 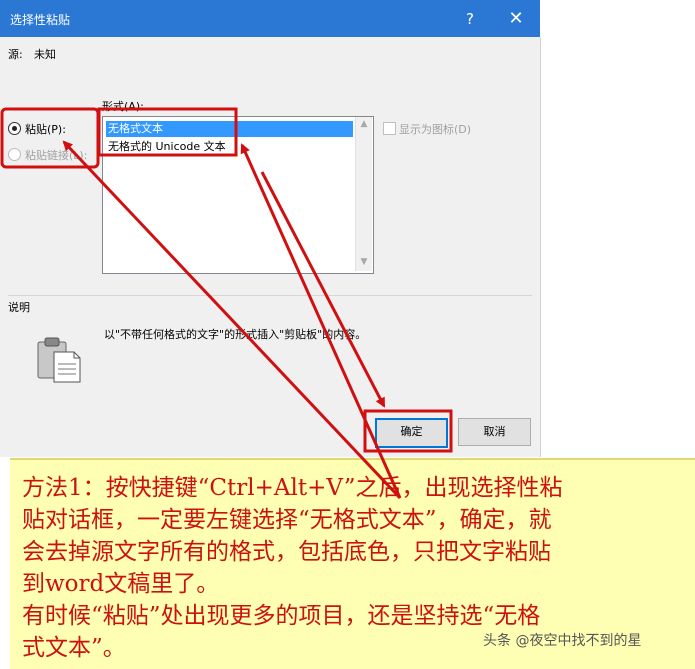 What do you see at coordinates (166, 147) in the screenshot?
I see `format-item-unicode-text: 无格式的 Unicode 文本` at bounding box center [166, 147].